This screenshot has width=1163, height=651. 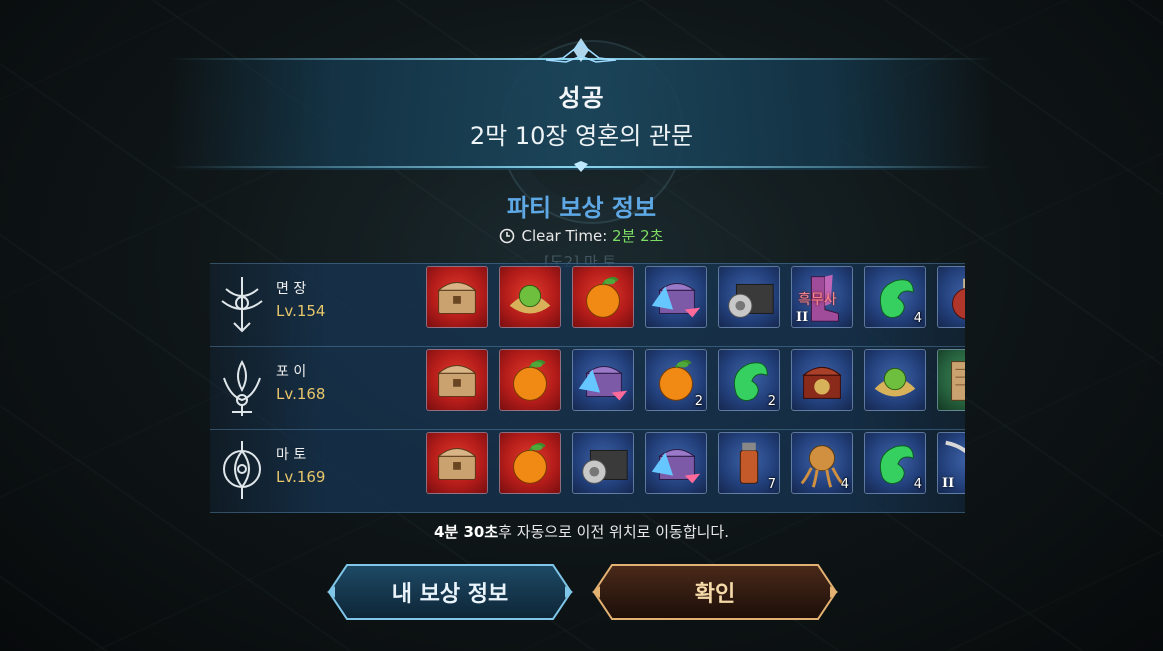 I want to click on my-reward-button: 내 보상 정보, so click(x=450, y=592).